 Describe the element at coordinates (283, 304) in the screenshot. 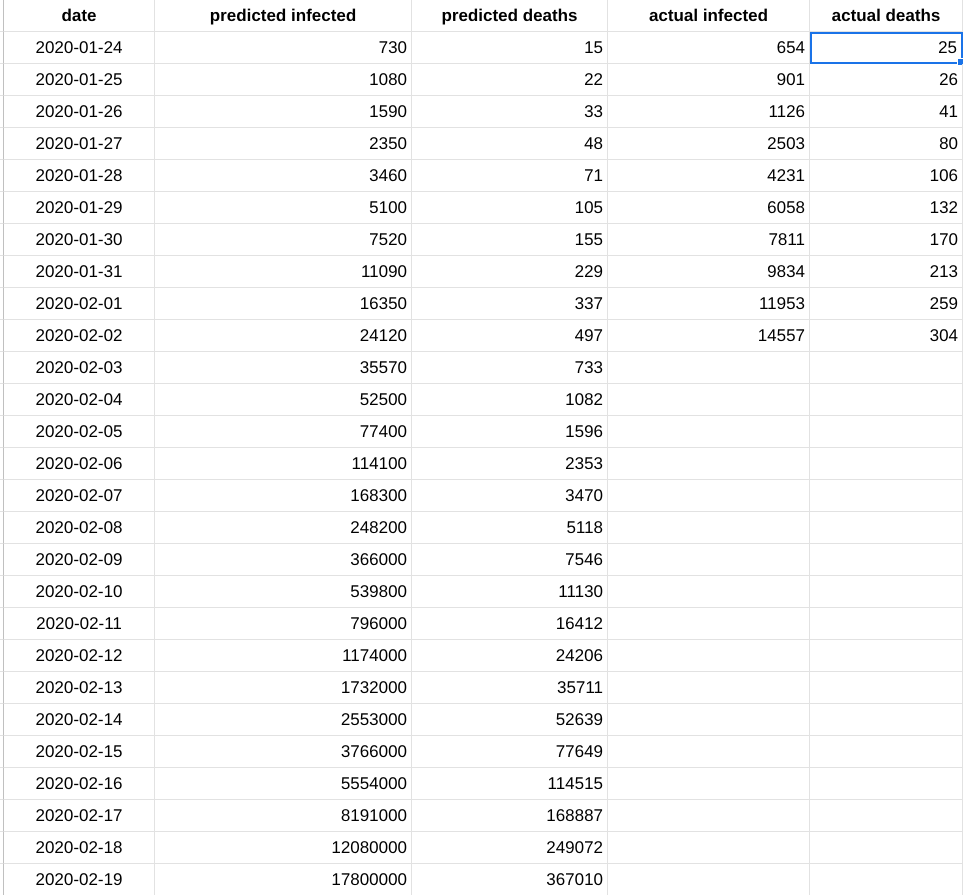

I see `table-cell: 16350` at that location.